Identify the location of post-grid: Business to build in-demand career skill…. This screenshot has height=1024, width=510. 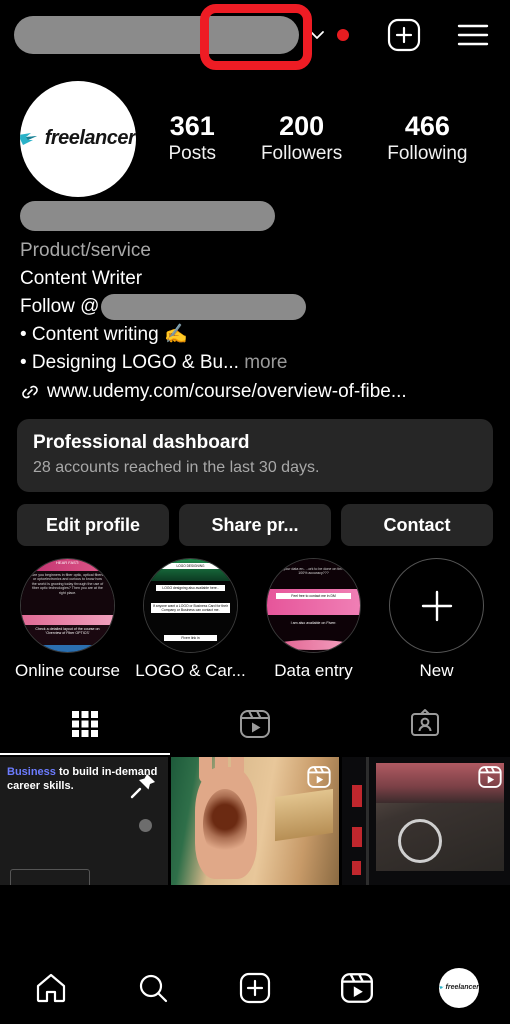
(255, 821).